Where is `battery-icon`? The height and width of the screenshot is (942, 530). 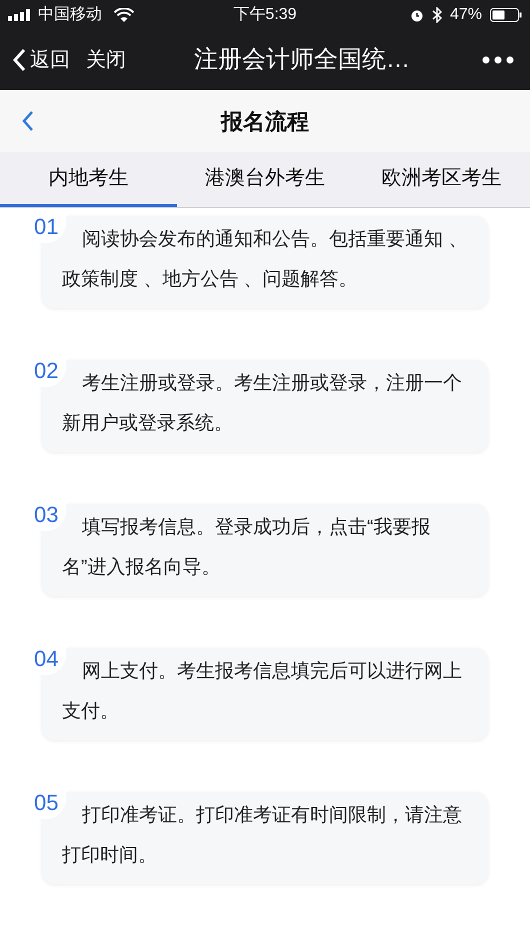 battery-icon is located at coordinates (506, 15).